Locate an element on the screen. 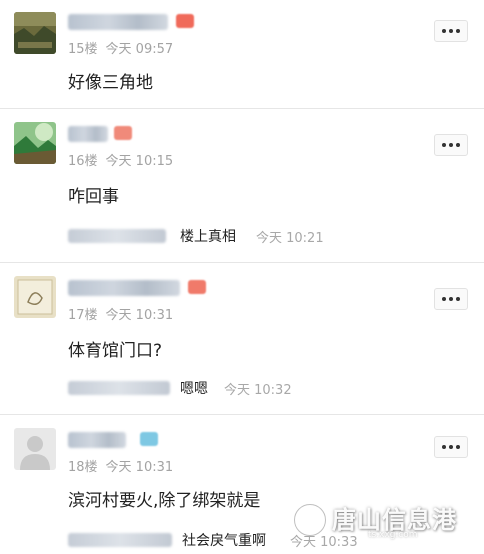  reply-text: 楼上真相 is located at coordinates (208, 237).